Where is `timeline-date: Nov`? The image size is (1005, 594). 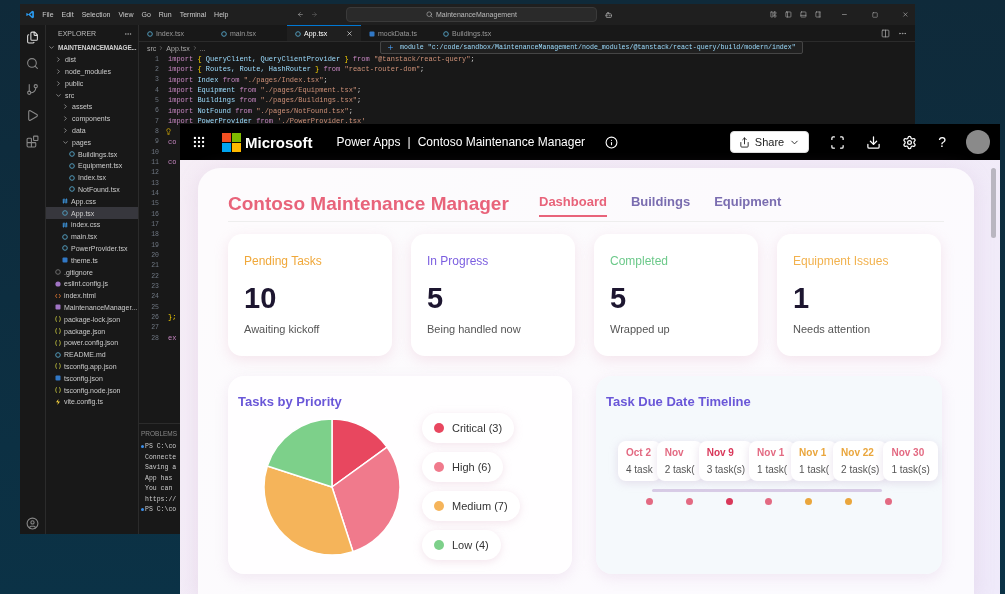 timeline-date: Nov is located at coordinates (674, 452).